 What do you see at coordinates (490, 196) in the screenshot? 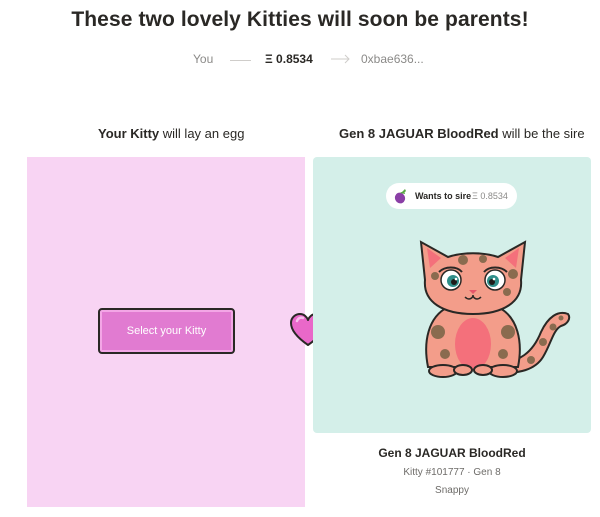
I see `sire-price: Ξ 0.8534` at bounding box center [490, 196].